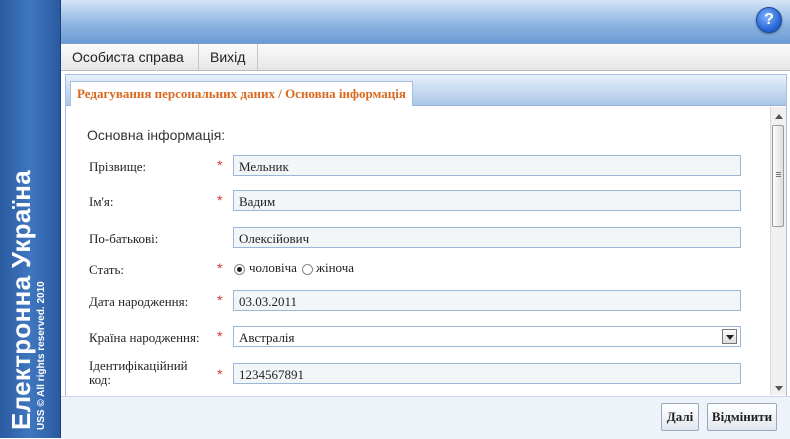  I want to click on name-field: Вадим, so click(487, 200).